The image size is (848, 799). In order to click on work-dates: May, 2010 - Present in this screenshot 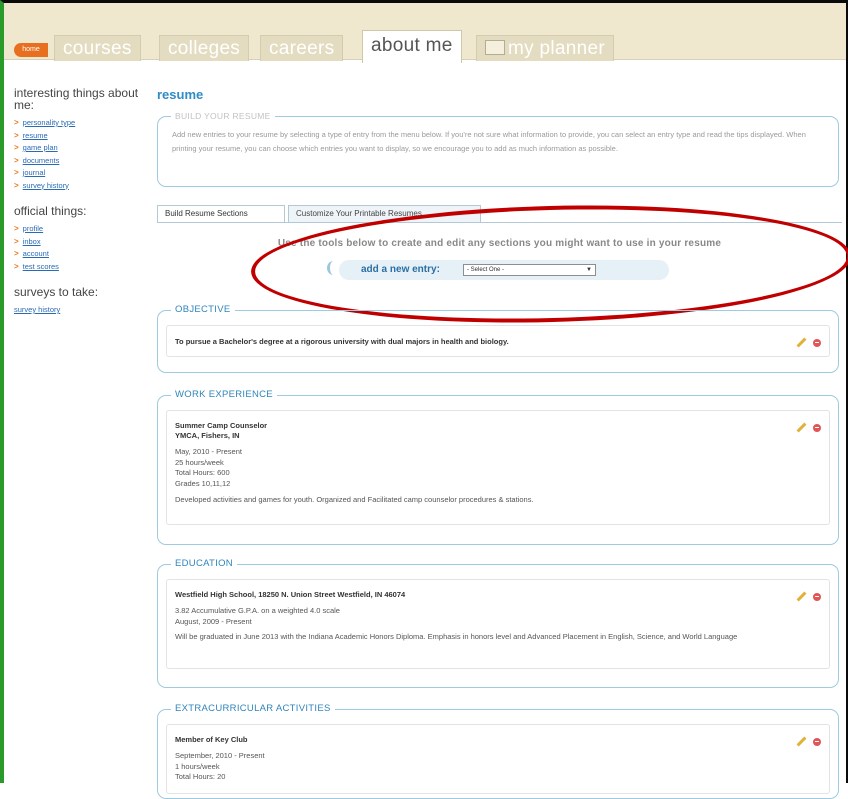, I will do `click(208, 451)`.